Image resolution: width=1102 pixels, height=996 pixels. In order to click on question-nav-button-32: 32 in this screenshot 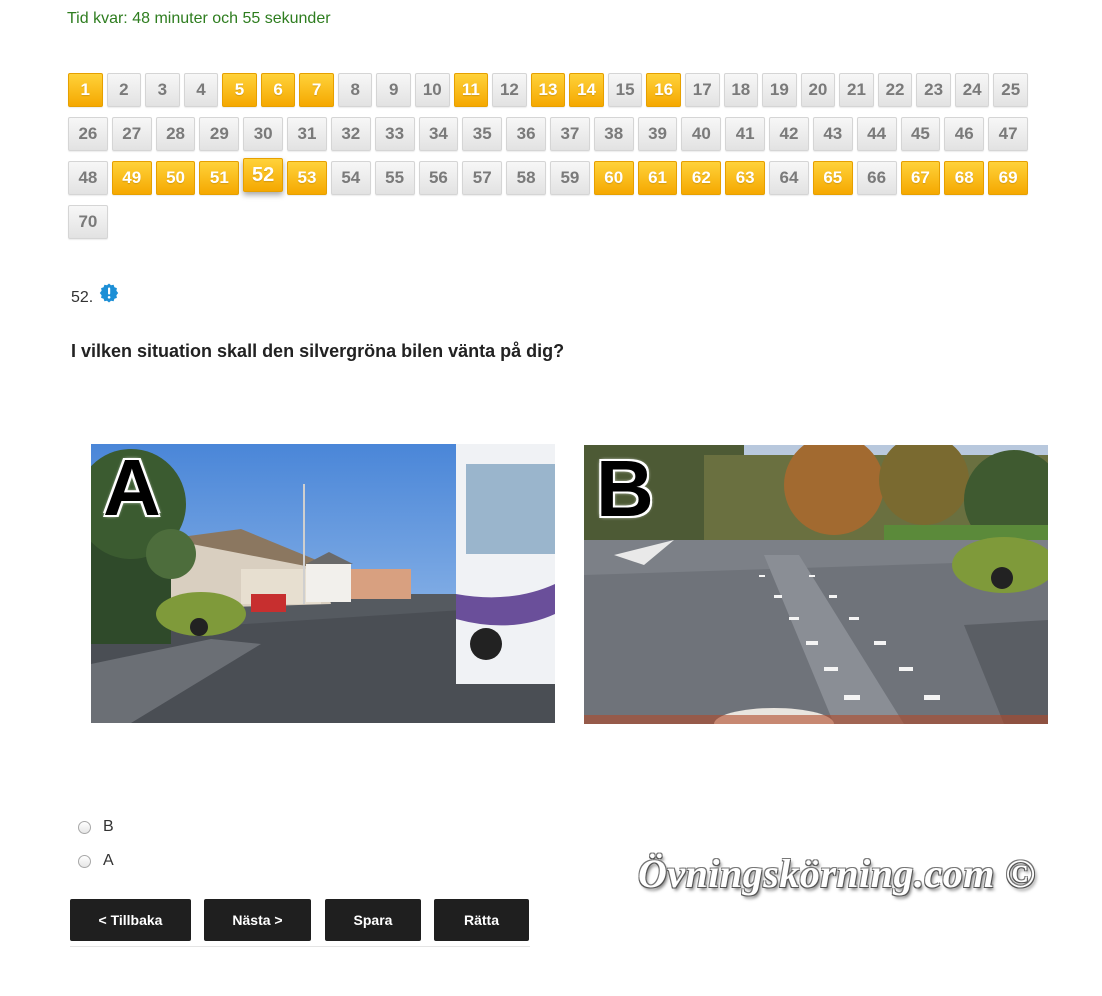, I will do `click(350, 134)`.